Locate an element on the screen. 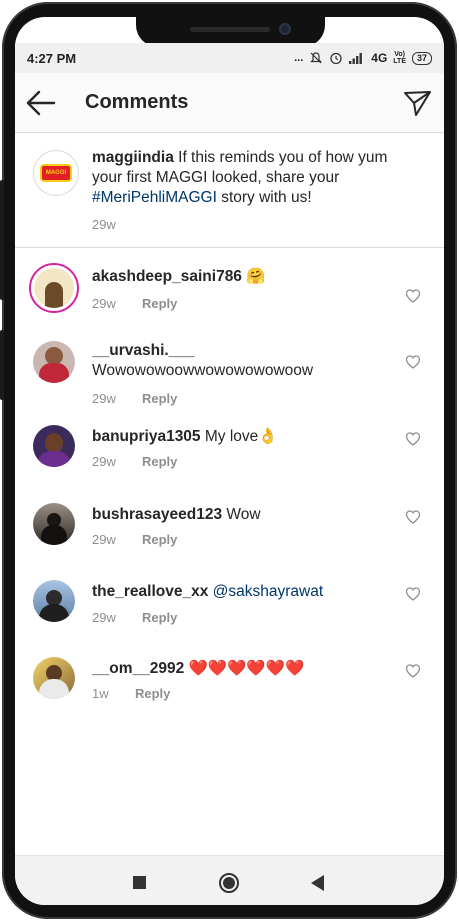 The image size is (459, 921). comment-text: bushrasayeed123 Wow is located at coordinates (242, 515).